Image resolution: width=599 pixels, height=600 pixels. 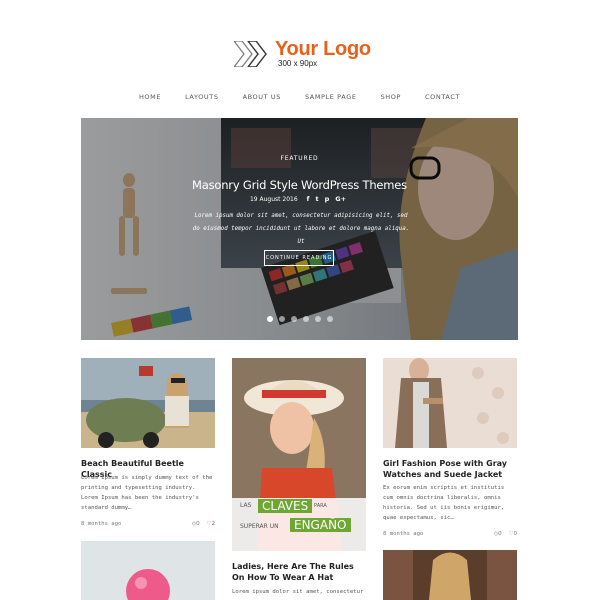 I want to click on hero-meta: 19 August 2016 f t p G+, so click(x=299, y=199).